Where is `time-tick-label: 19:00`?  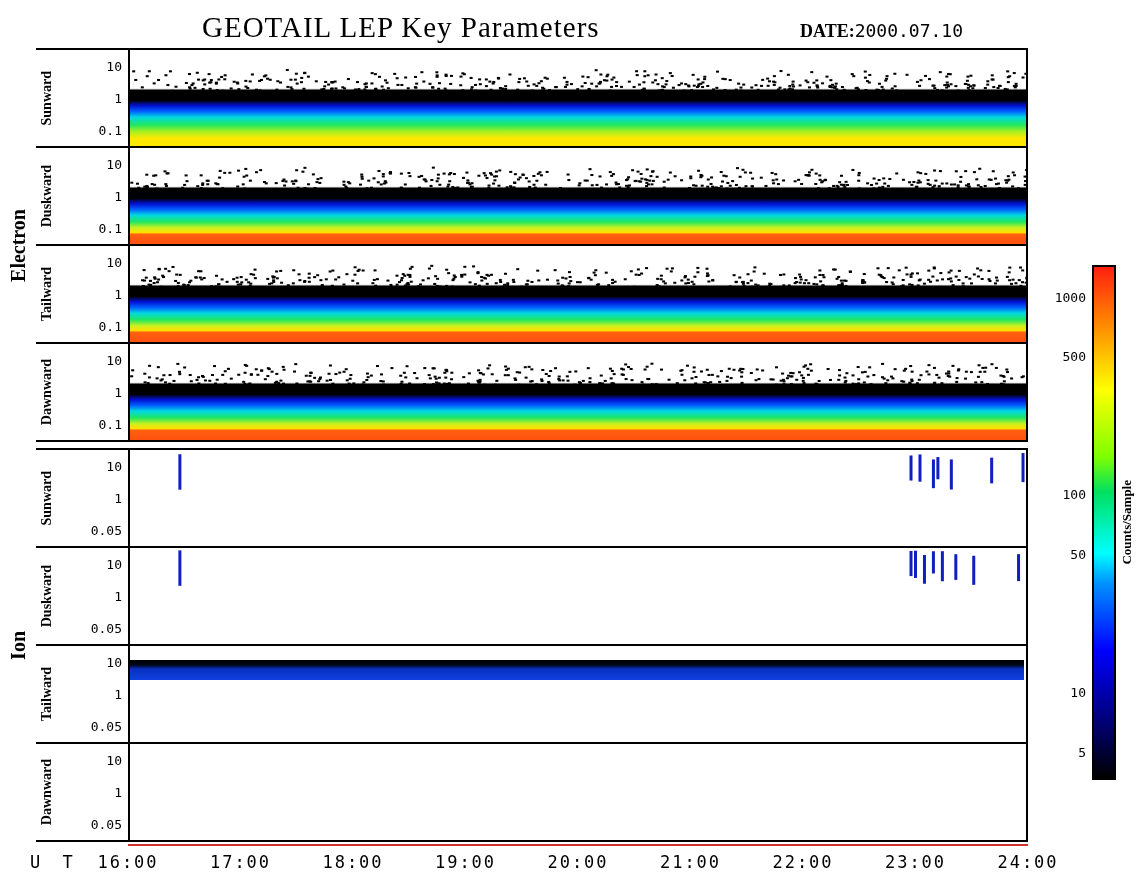 time-tick-label: 19:00 is located at coordinates (465, 862).